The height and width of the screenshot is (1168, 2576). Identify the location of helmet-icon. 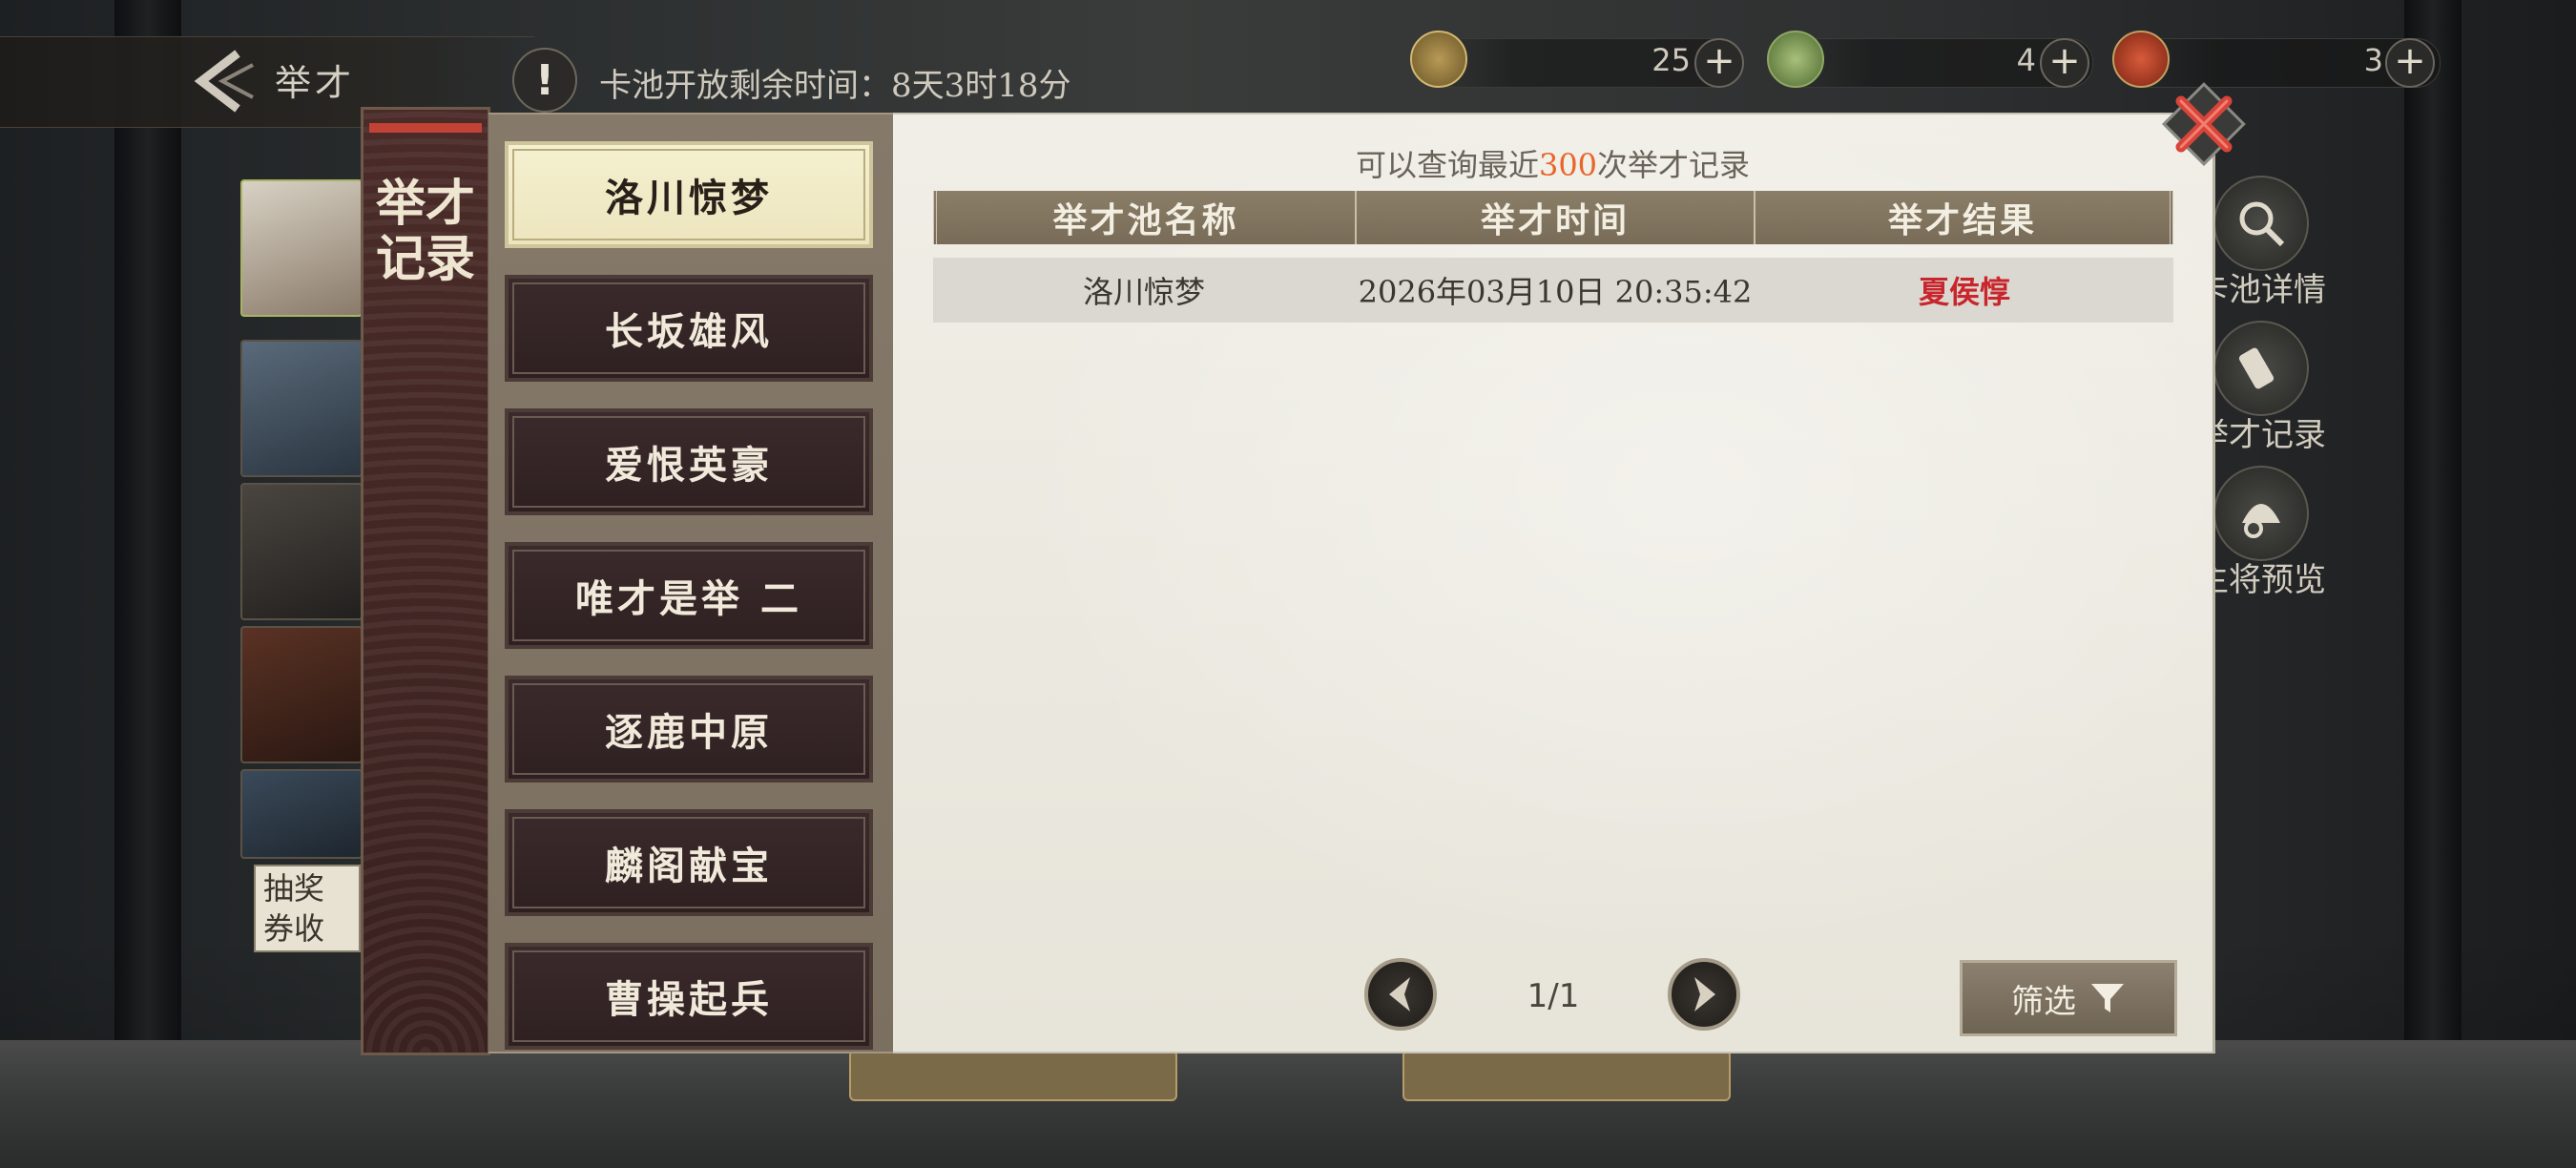
(2261, 513).